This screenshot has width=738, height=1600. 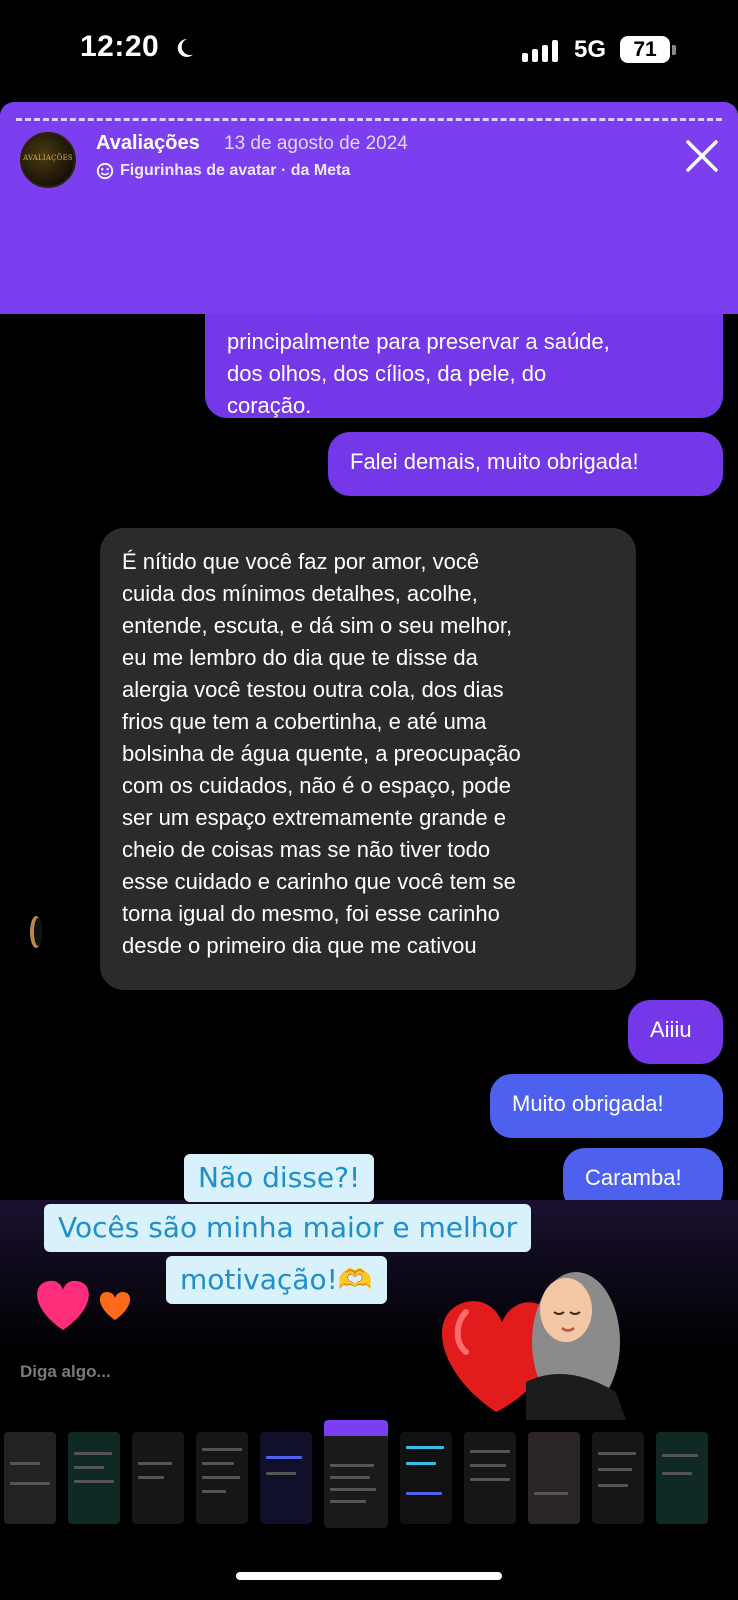 I want to click on story-caption-line: motivação!🫶, so click(x=276, y=1280).